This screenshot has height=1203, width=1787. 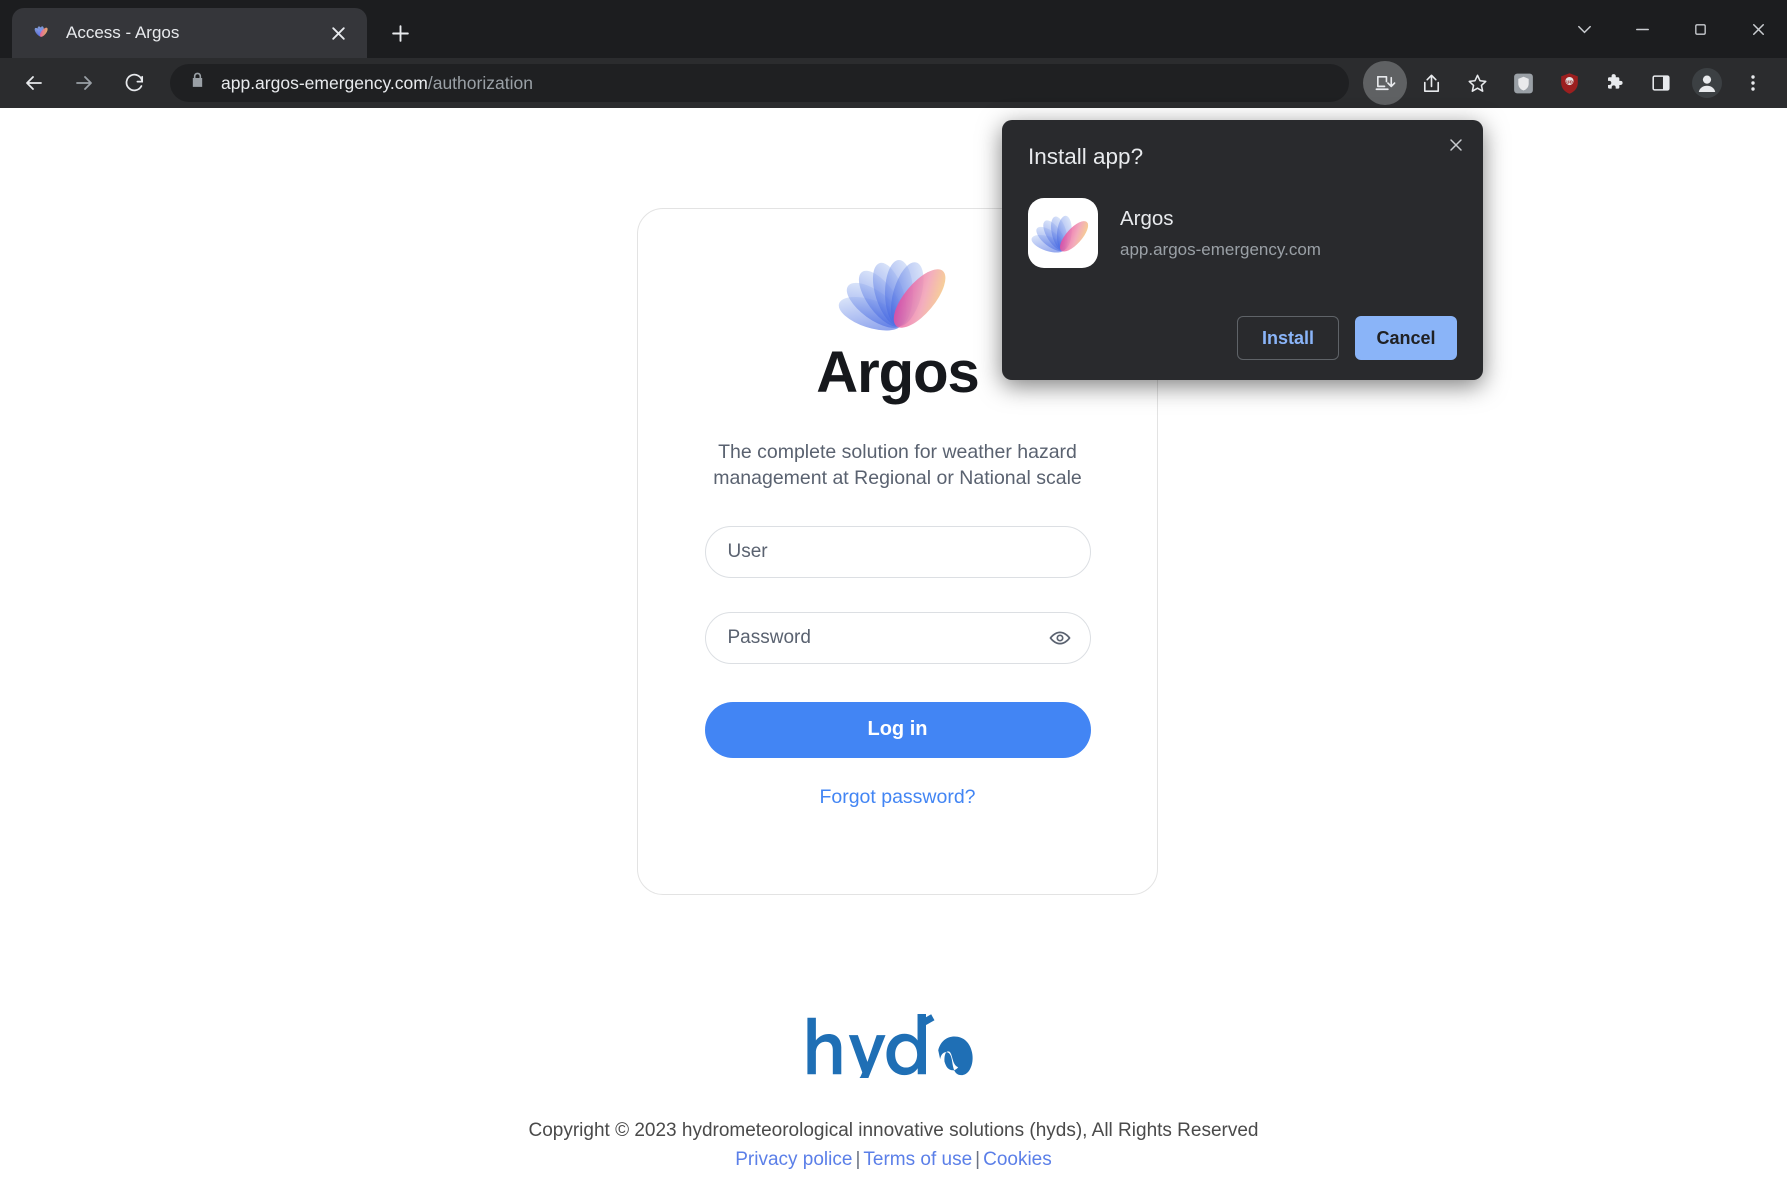 What do you see at coordinates (1615, 83) in the screenshot?
I see `extensions-puzzle-icon` at bounding box center [1615, 83].